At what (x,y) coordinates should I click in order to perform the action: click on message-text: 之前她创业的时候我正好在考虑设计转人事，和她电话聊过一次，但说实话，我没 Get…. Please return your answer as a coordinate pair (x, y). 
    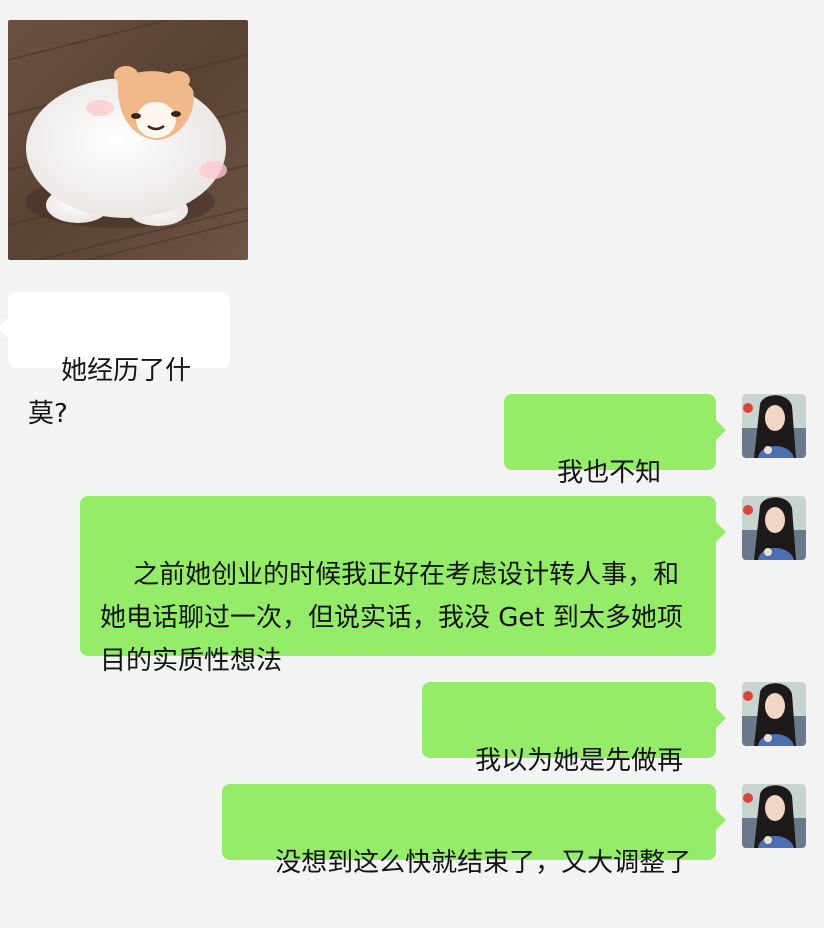
    Looking at the image, I should click on (391, 618).